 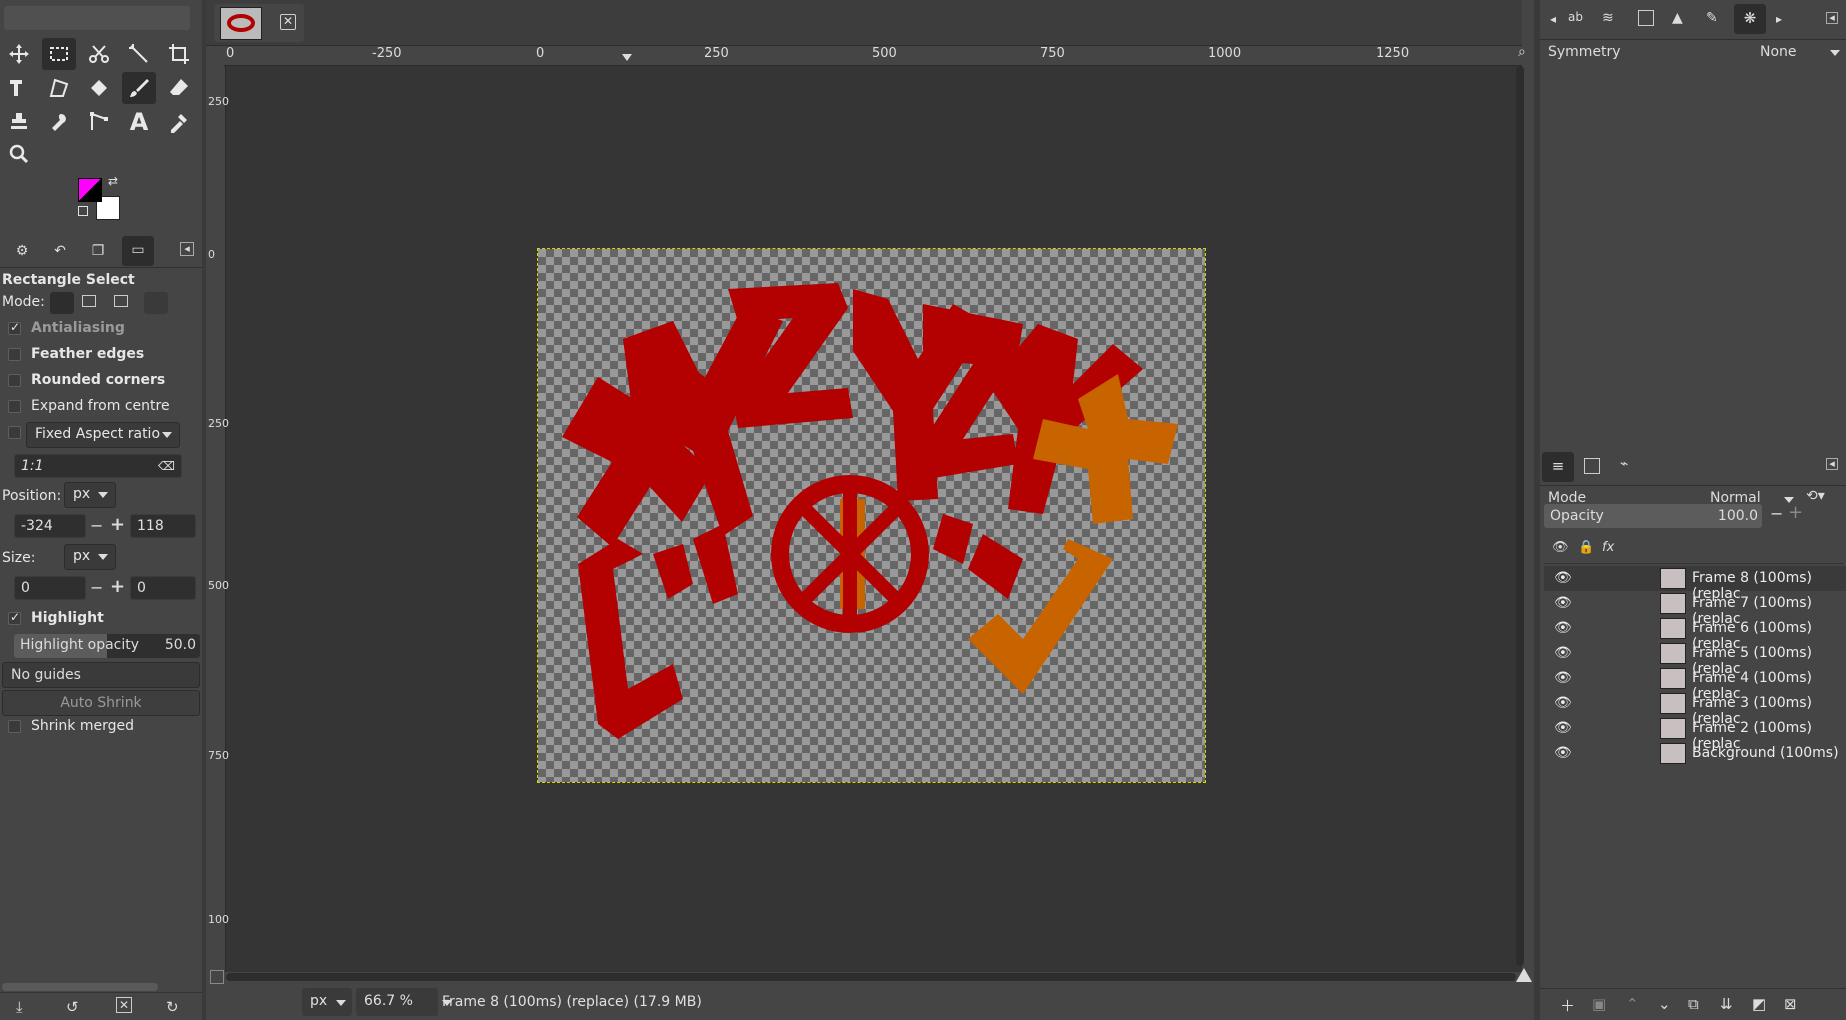 What do you see at coordinates (19, 122) in the screenshot?
I see `clone-icon` at bounding box center [19, 122].